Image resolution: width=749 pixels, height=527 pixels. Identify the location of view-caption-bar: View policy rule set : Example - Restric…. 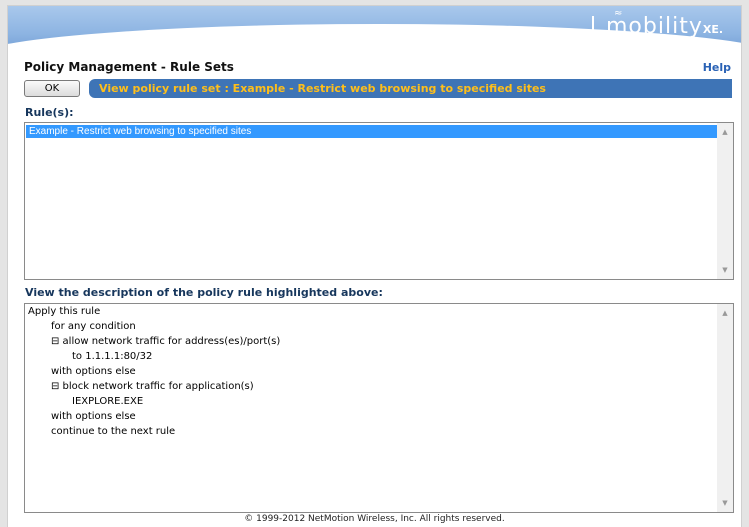
(410, 88).